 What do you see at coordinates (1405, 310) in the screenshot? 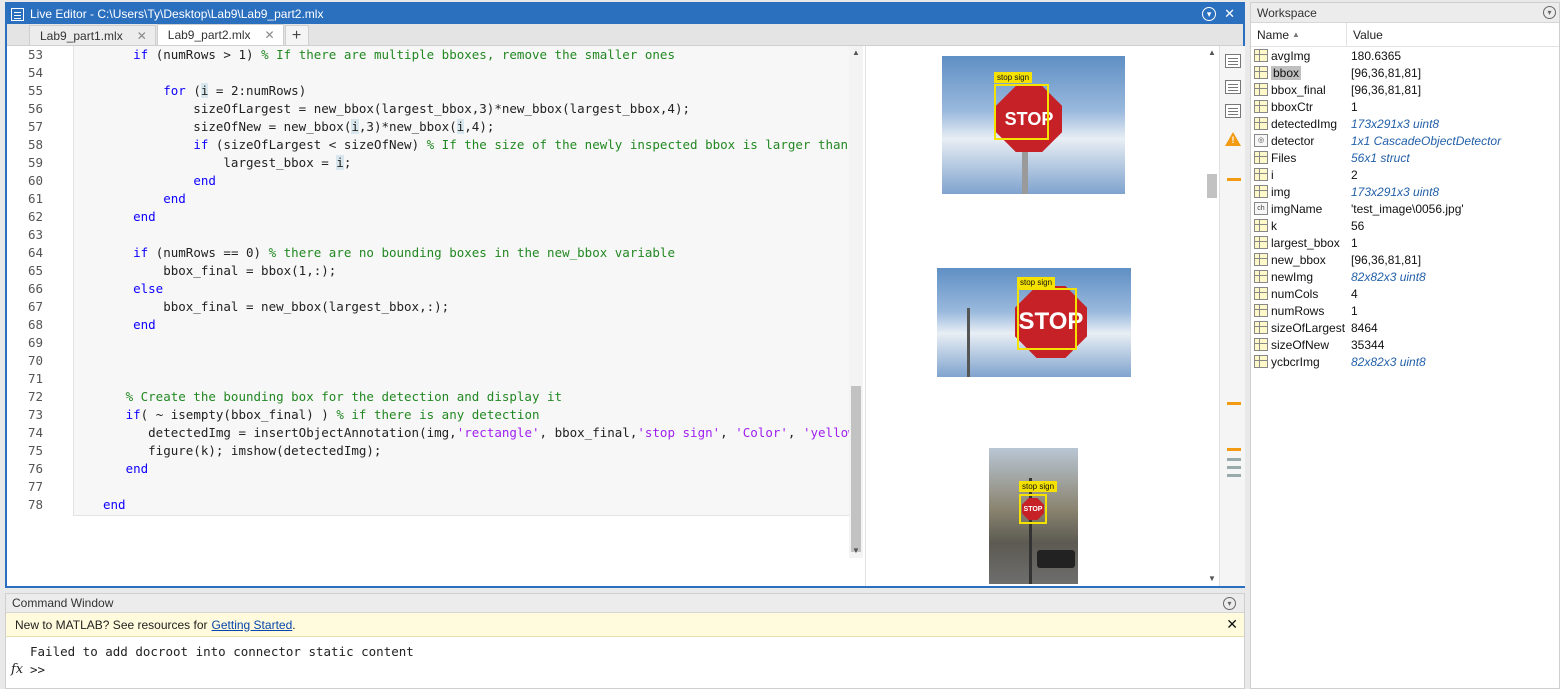
I see `workspace-row: numRows 1` at bounding box center [1405, 310].